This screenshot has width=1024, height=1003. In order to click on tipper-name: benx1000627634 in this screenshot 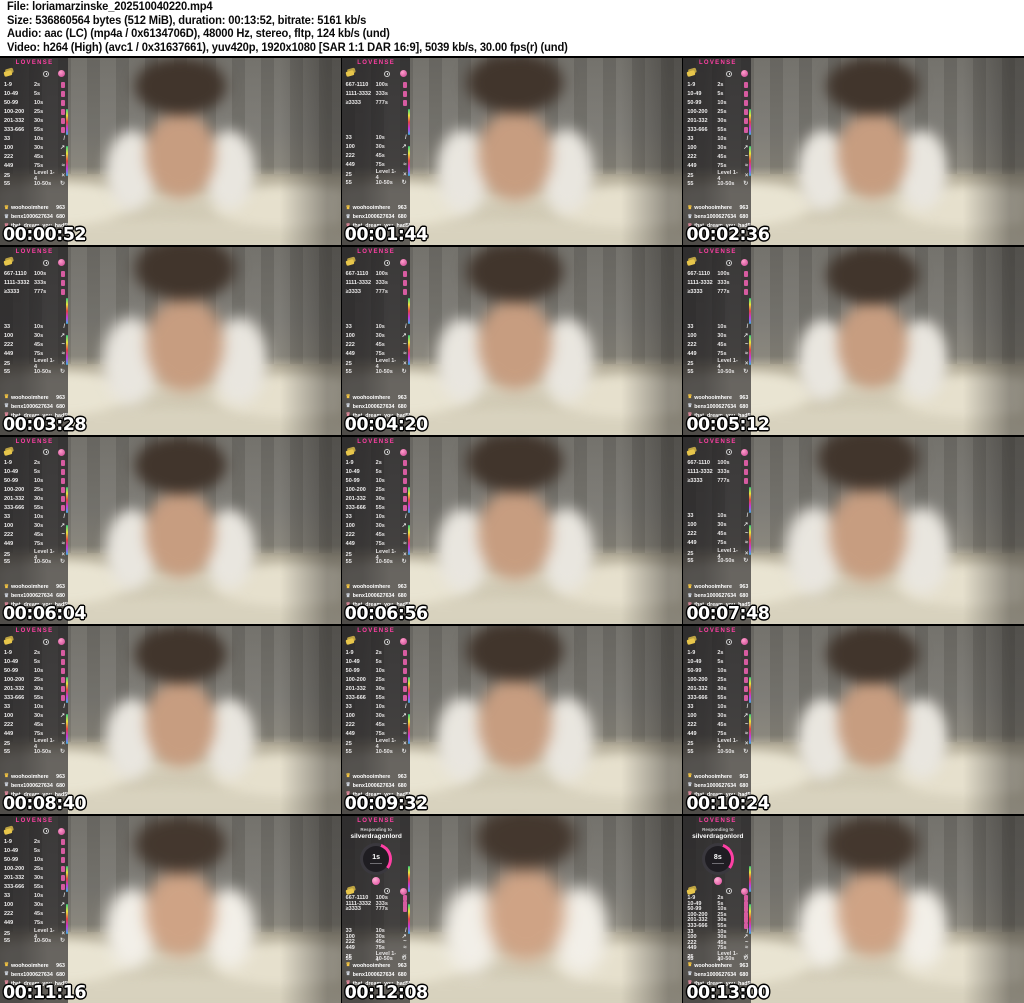, I will do `click(715, 406)`.